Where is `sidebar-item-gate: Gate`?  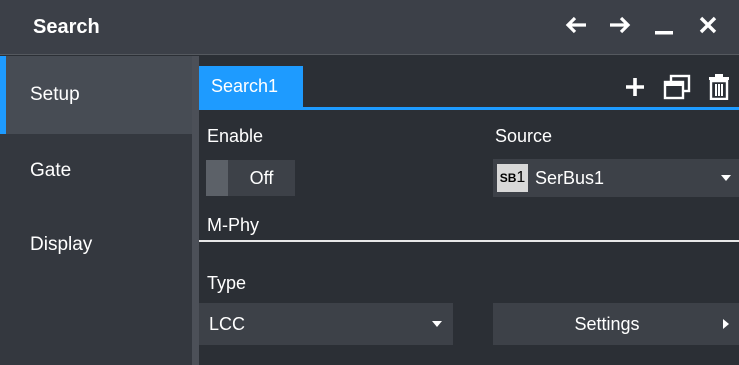 sidebar-item-gate: Gate is located at coordinates (96, 171).